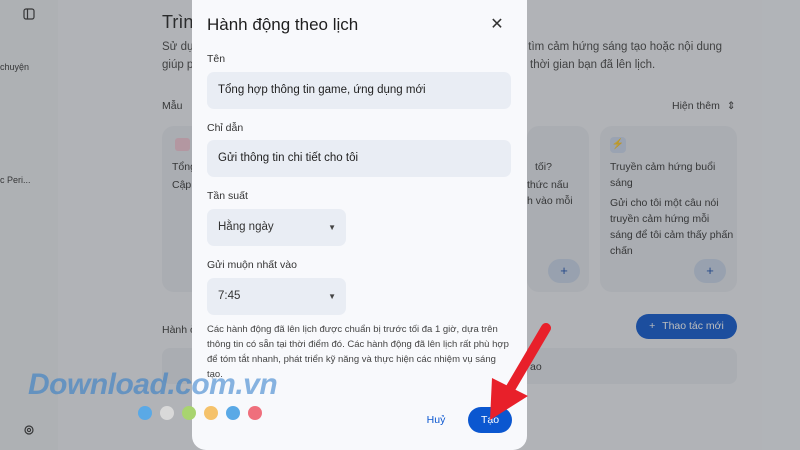  I want to click on send-by-value: 7:45, so click(229, 296).